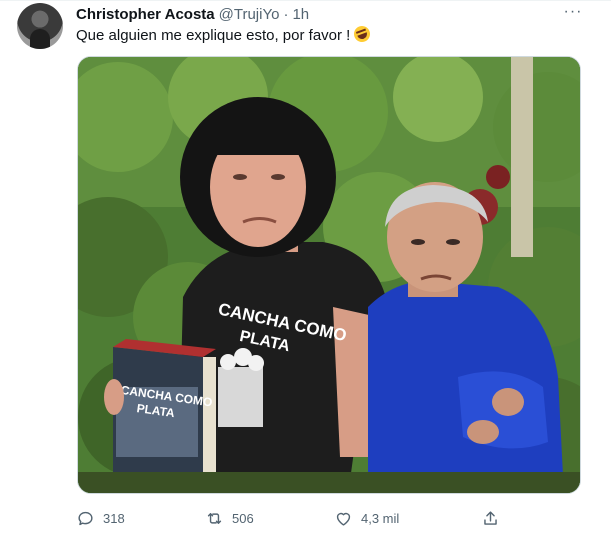 The width and height of the screenshot is (611, 543). I want to click on tweet-header: Christopher Acosta @TrujiYo · 1h, so click(192, 14).